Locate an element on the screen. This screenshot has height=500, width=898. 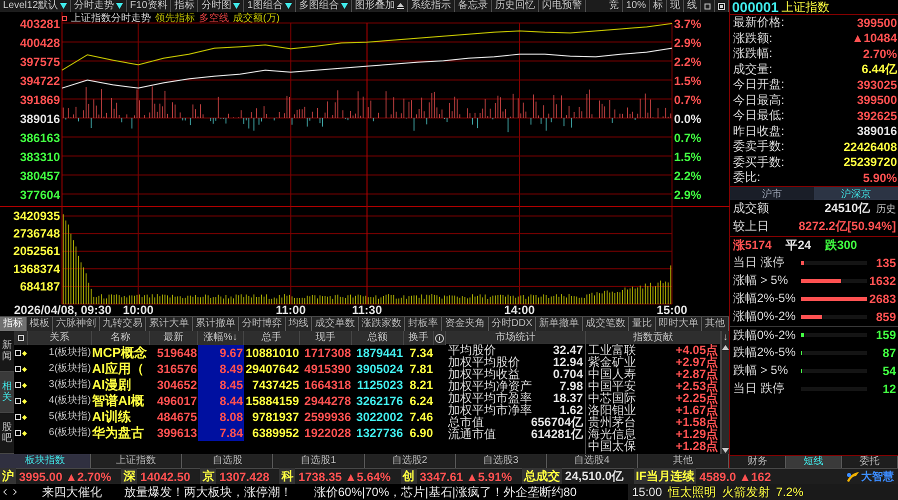
contribution-value: +1.67点 is located at coordinates (697, 410).